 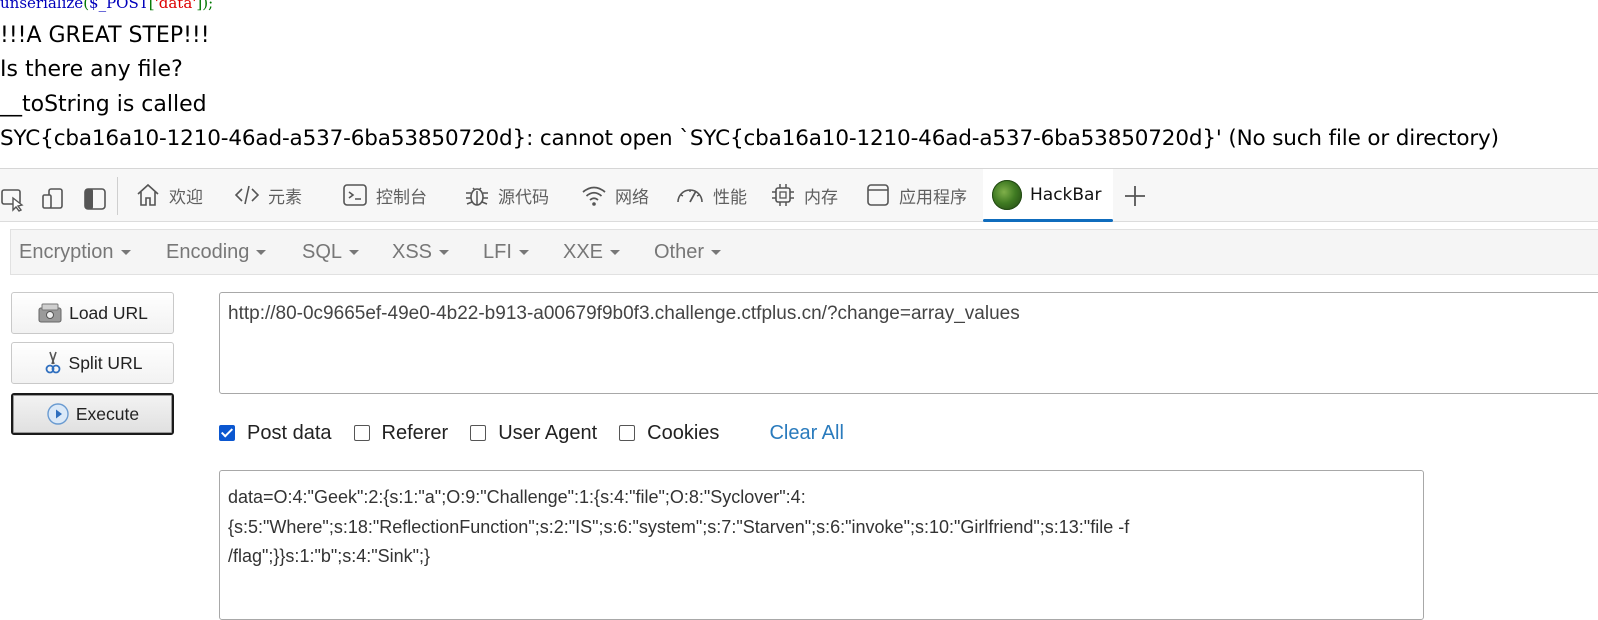 I want to click on checkbox-label: Cookies, so click(x=683, y=432).